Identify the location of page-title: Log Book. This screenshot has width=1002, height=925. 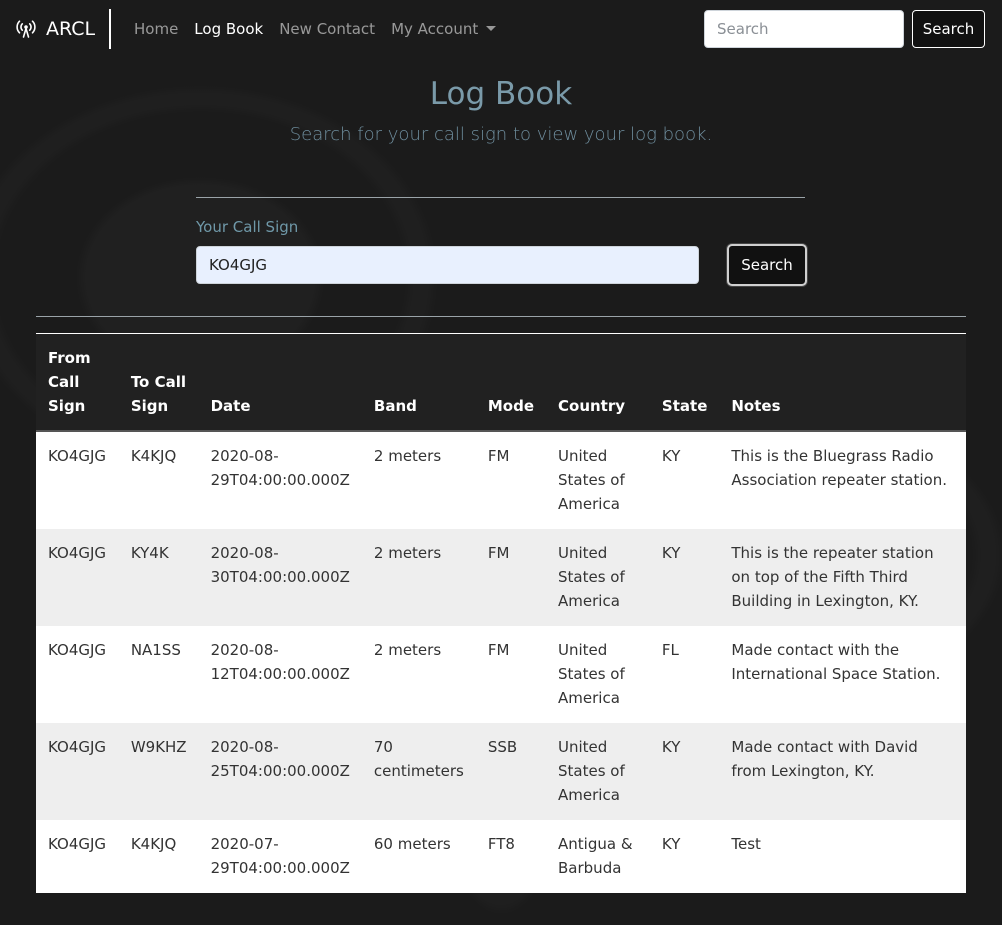
(501, 94).